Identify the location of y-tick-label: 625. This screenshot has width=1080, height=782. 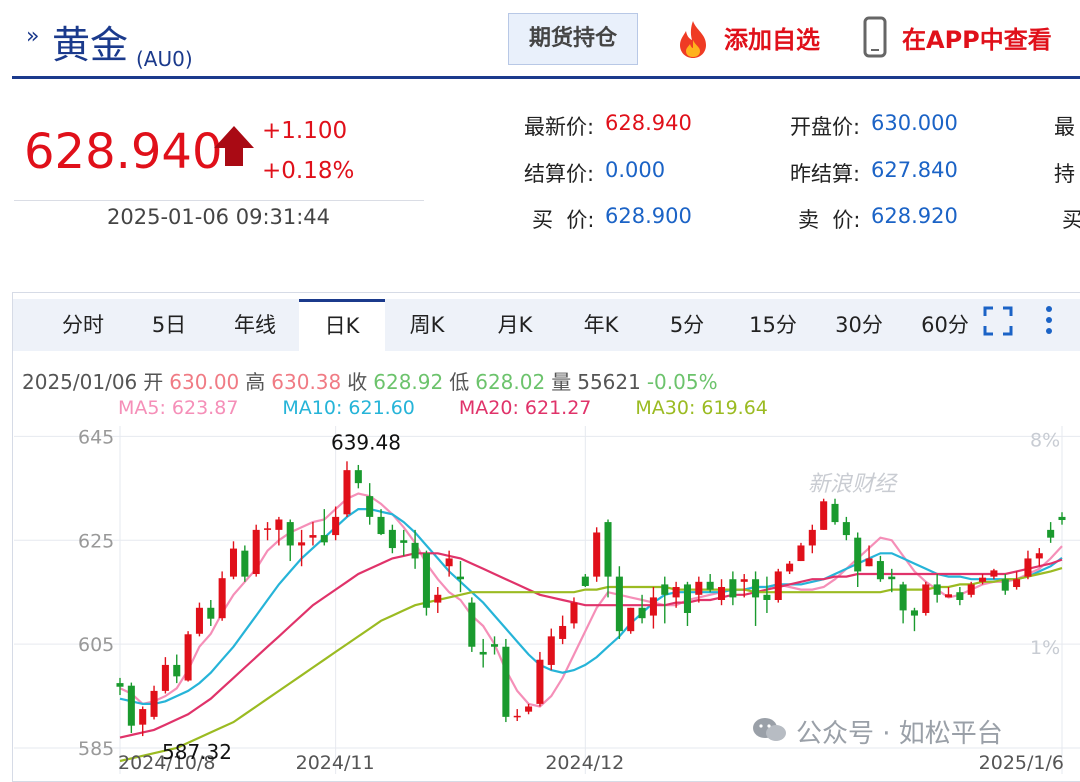
(96, 541).